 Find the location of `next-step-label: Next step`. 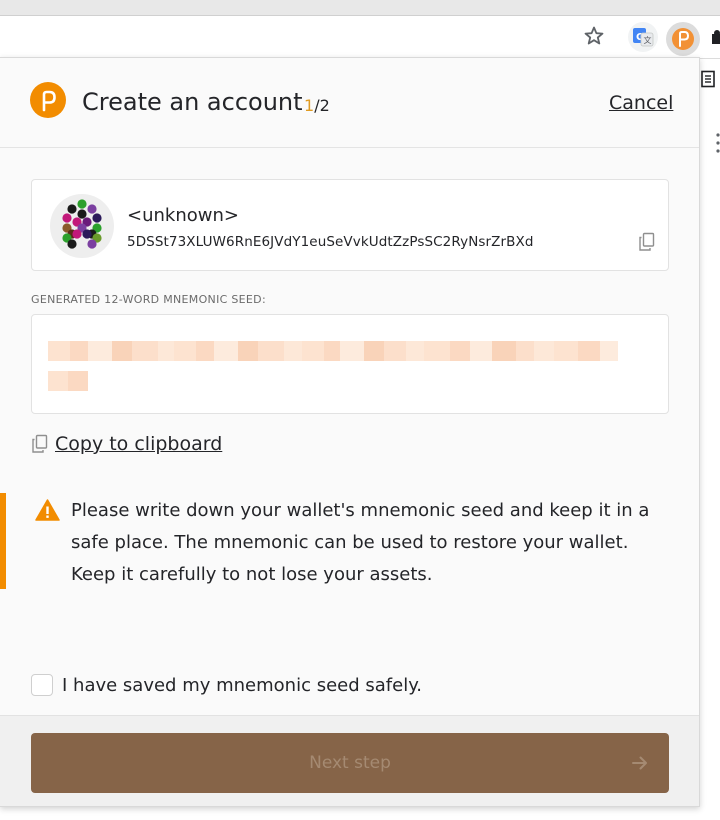

next-step-label: Next step is located at coordinates (350, 763).